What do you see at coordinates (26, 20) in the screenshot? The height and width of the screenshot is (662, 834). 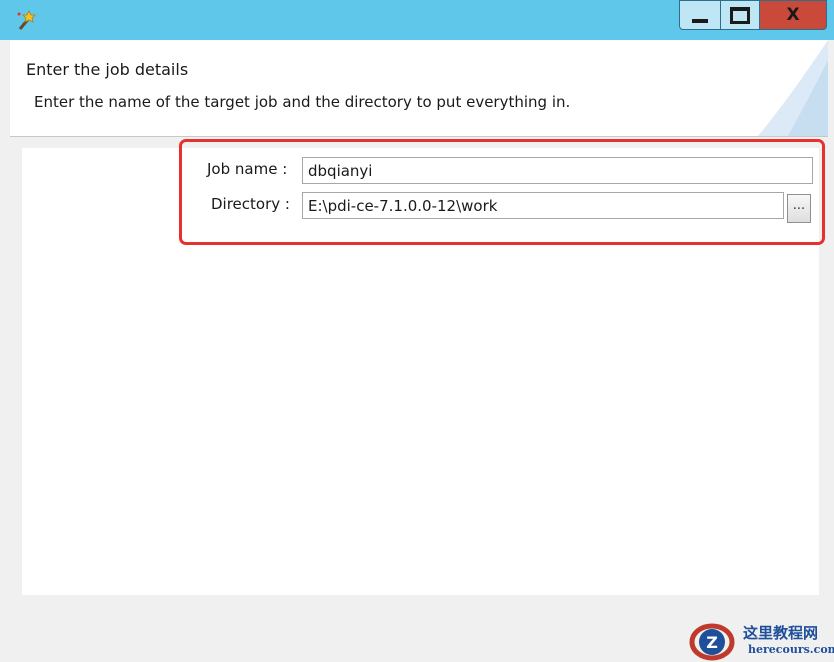 I see `wizard-wand-icon` at bounding box center [26, 20].